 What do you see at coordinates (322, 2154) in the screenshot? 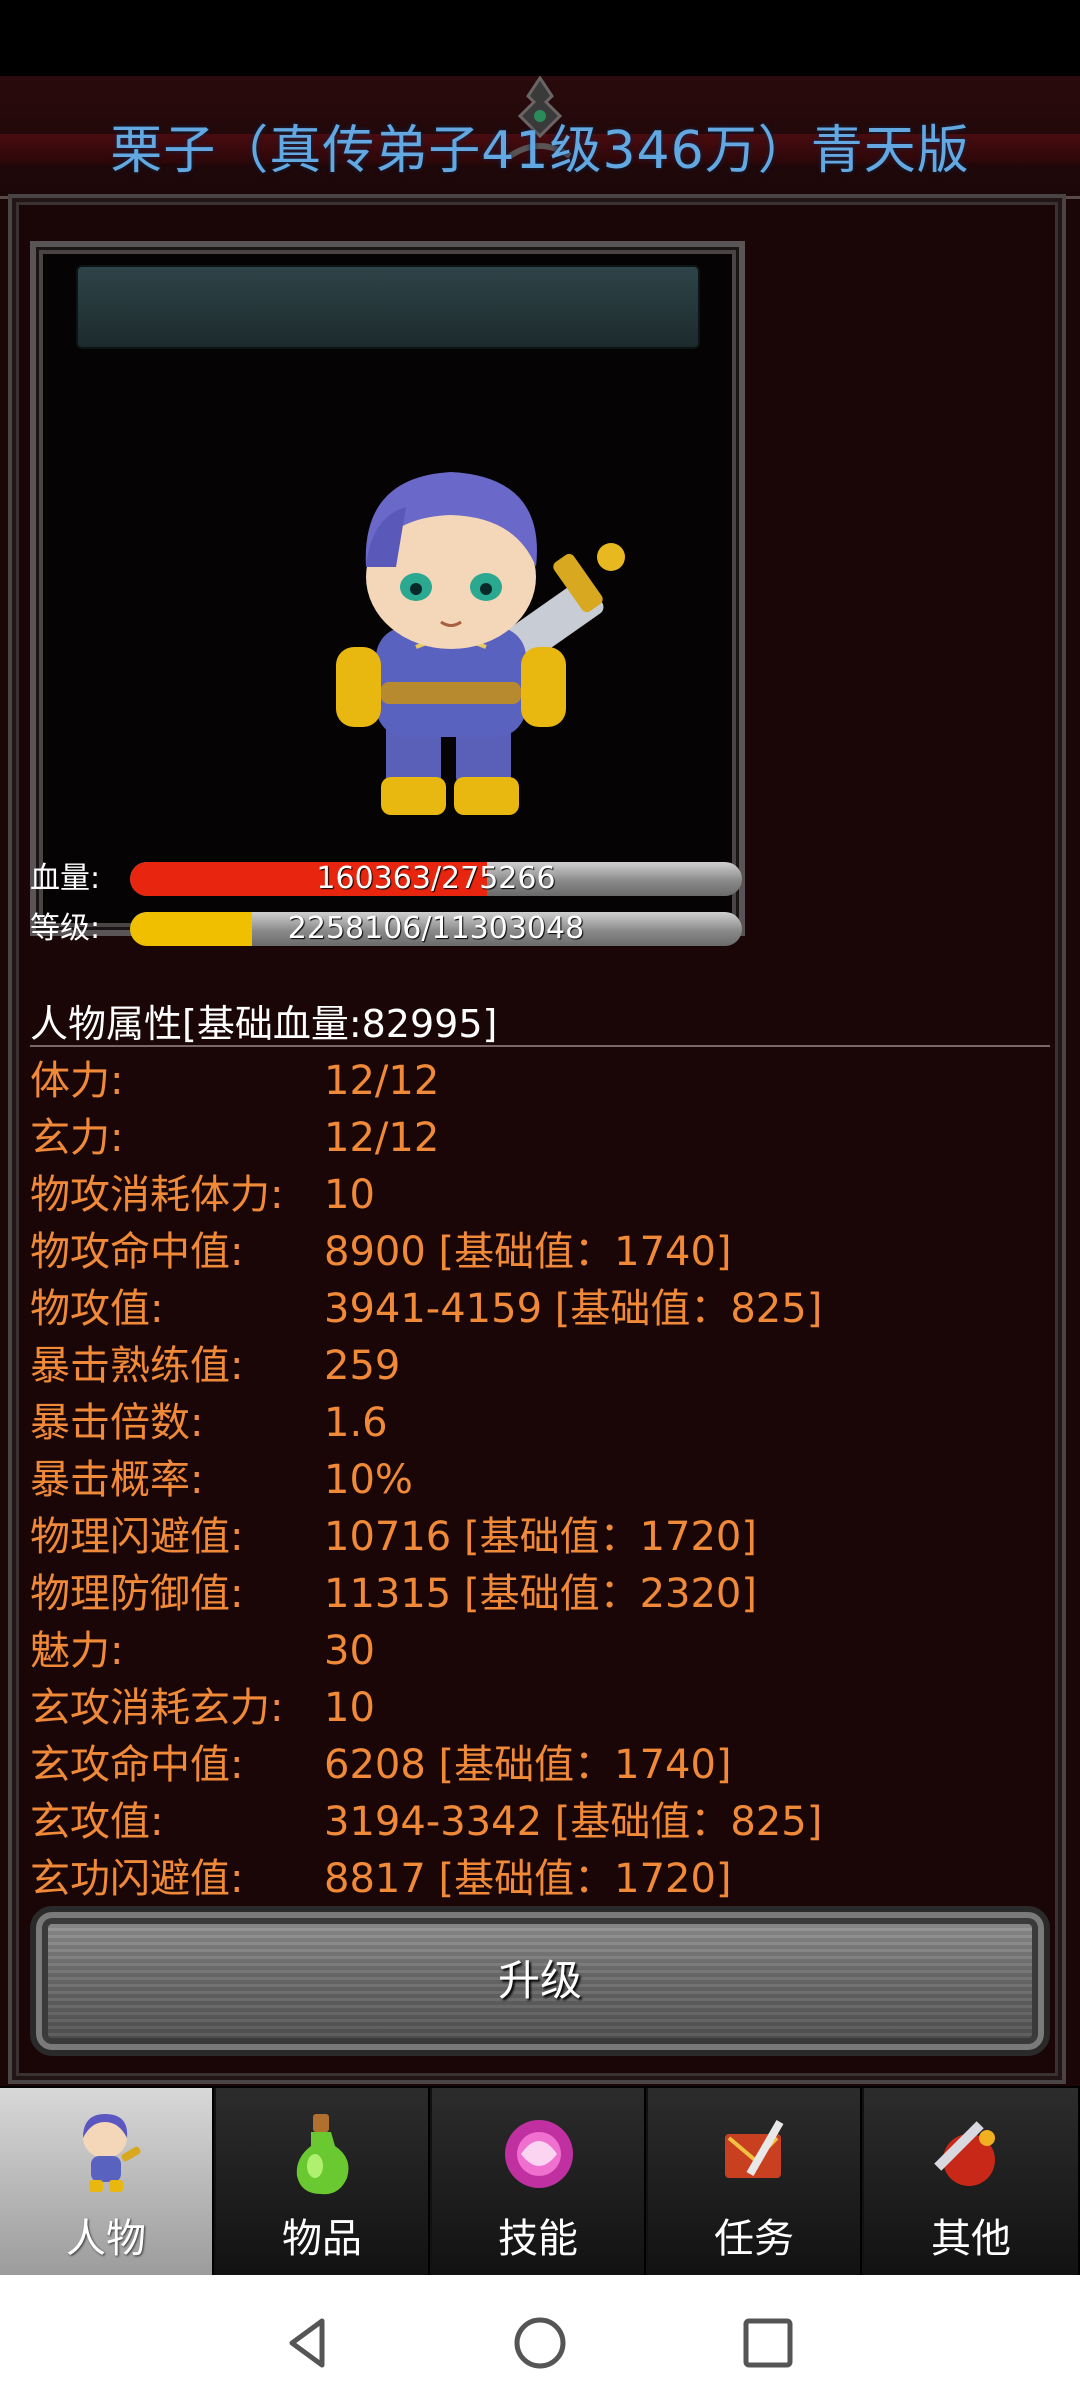
I see `potion-icon` at bounding box center [322, 2154].